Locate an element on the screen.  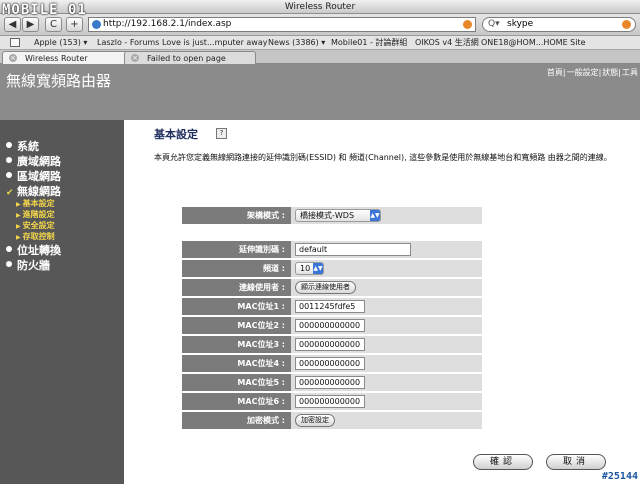
submenu-security: ▶ 安全設定 is located at coordinates (33, 225).